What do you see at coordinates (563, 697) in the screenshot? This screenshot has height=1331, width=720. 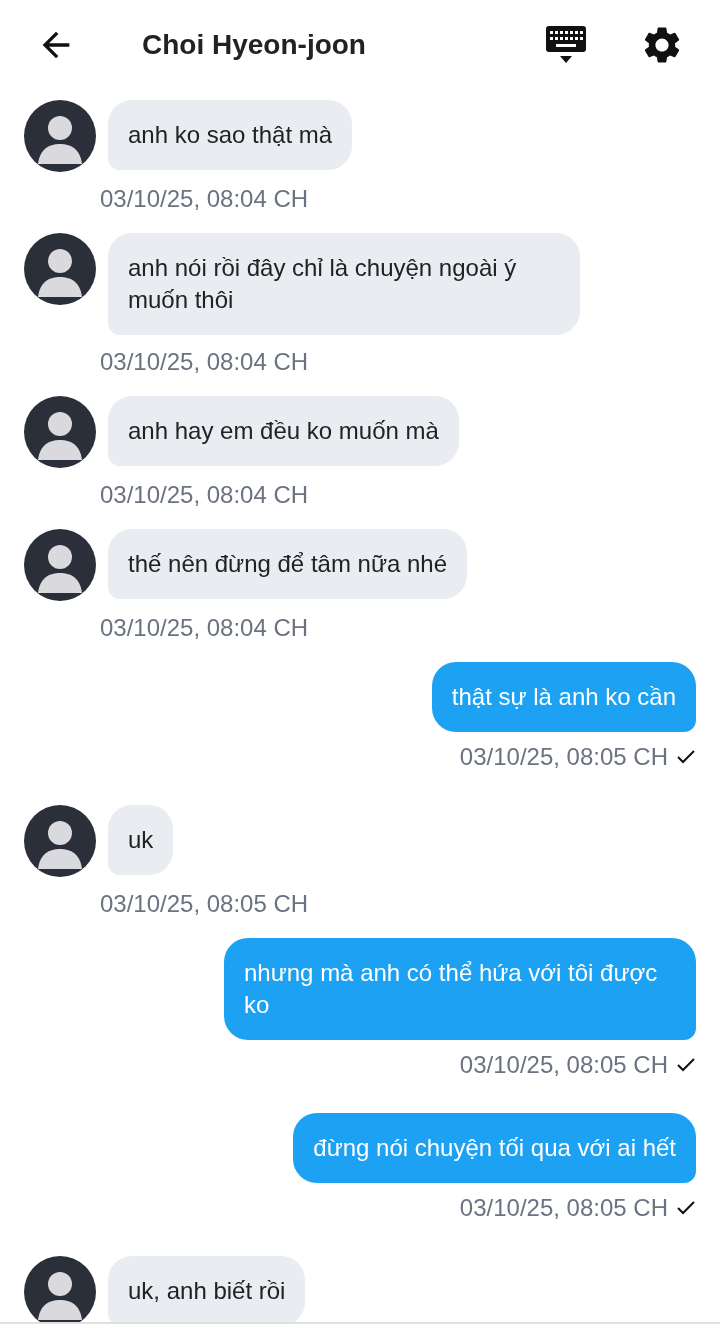 I see `message-bubble: thật sự là anh ko cần` at bounding box center [563, 697].